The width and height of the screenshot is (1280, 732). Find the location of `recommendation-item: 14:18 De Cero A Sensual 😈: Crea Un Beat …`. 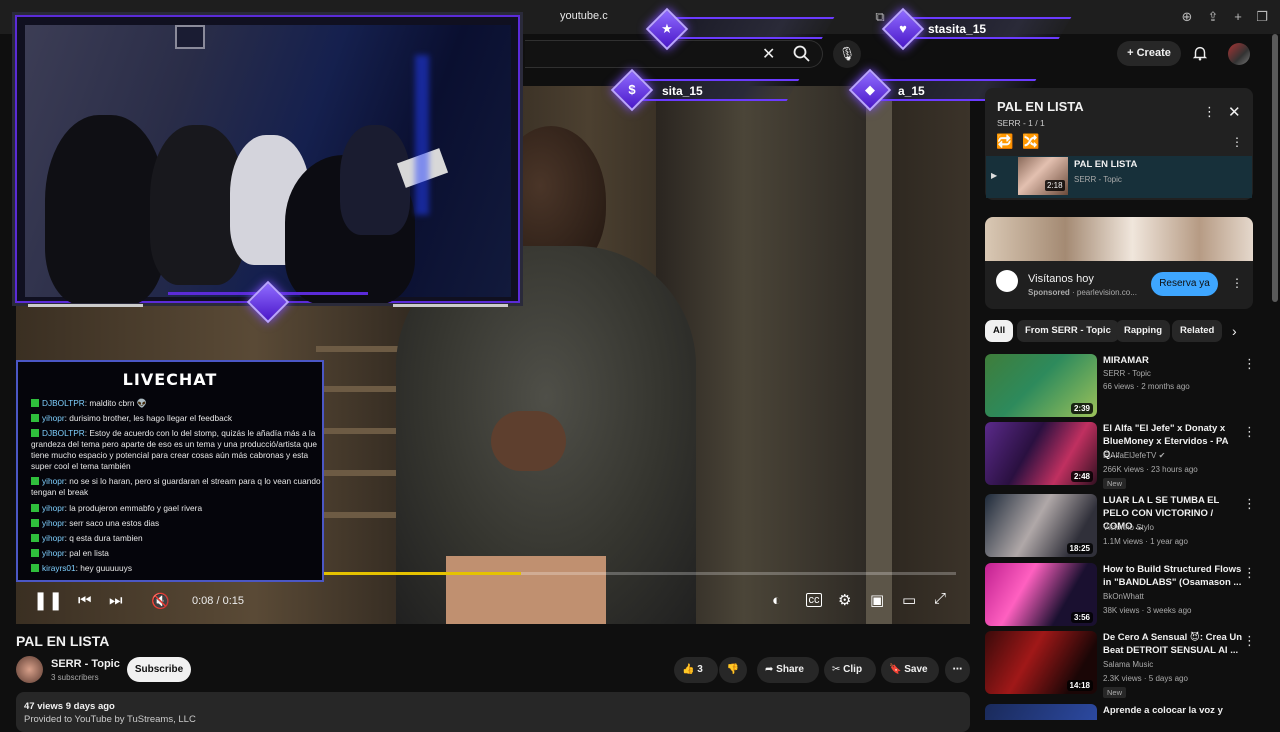

recommendation-item: 14:18 De Cero A Sensual 😈: Crea Un Beat … is located at coordinates (1127, 664).